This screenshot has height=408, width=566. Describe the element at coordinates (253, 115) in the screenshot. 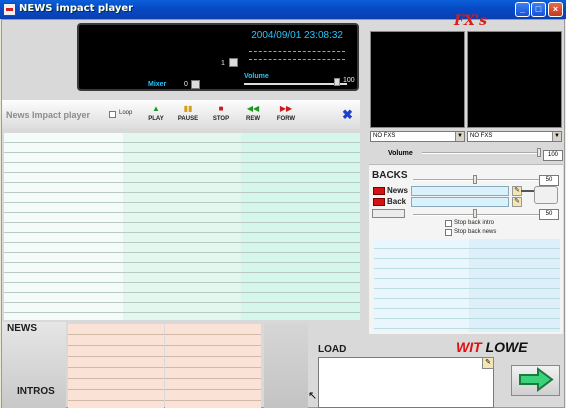

I see `rewind-button: ◀◀ REW` at that location.